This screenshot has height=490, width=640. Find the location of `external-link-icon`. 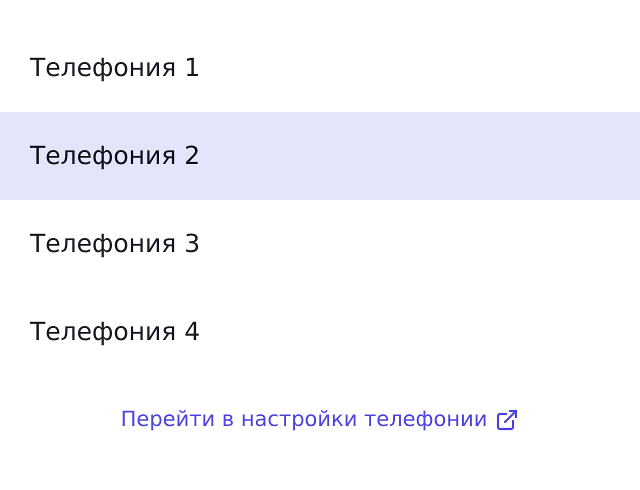

external-link-icon is located at coordinates (507, 420).